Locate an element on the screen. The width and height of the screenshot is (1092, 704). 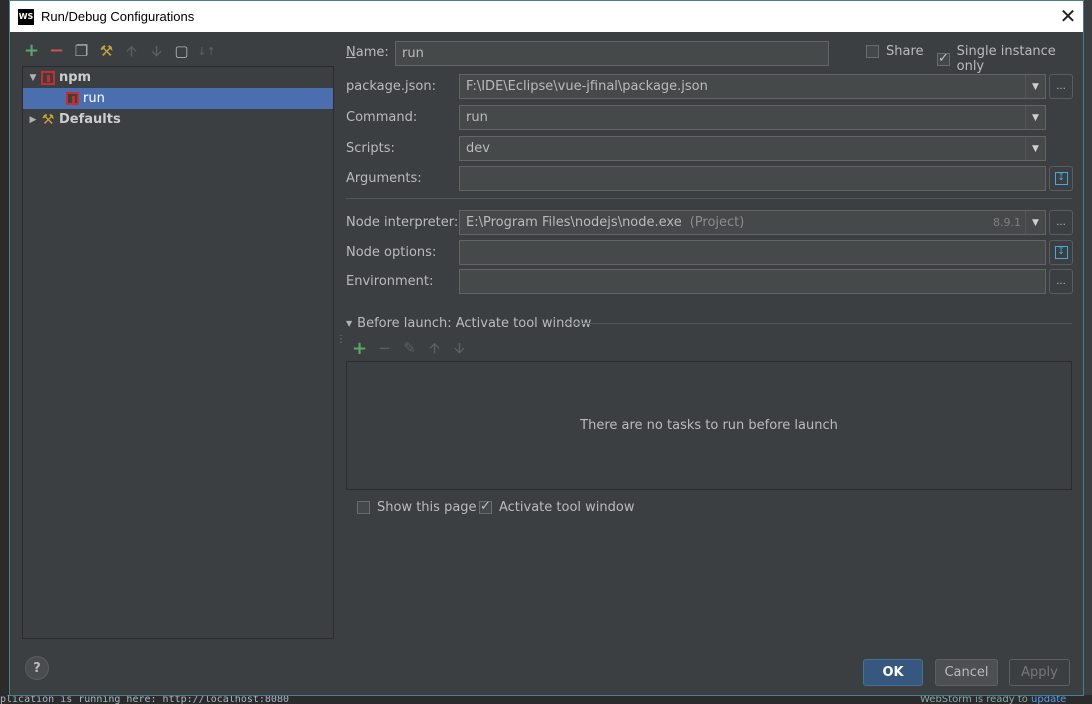
expand-node-options-button: ↧ is located at coordinates (1061, 252).